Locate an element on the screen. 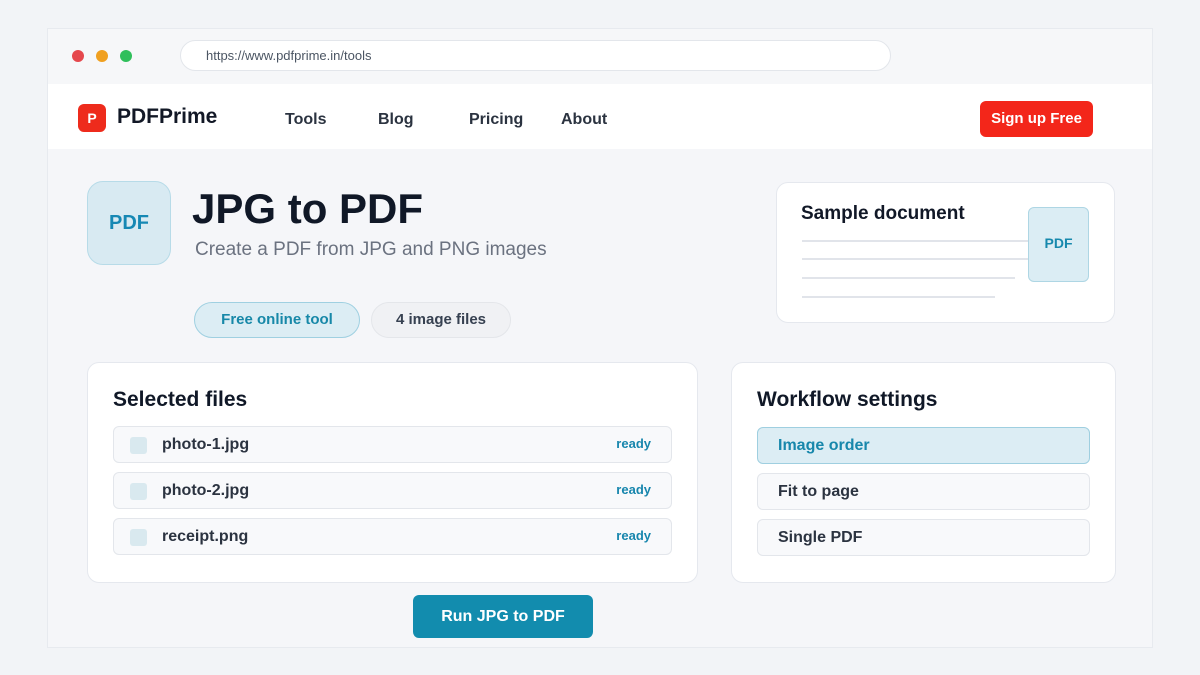  minimize-window-icon is located at coordinates (102, 56).